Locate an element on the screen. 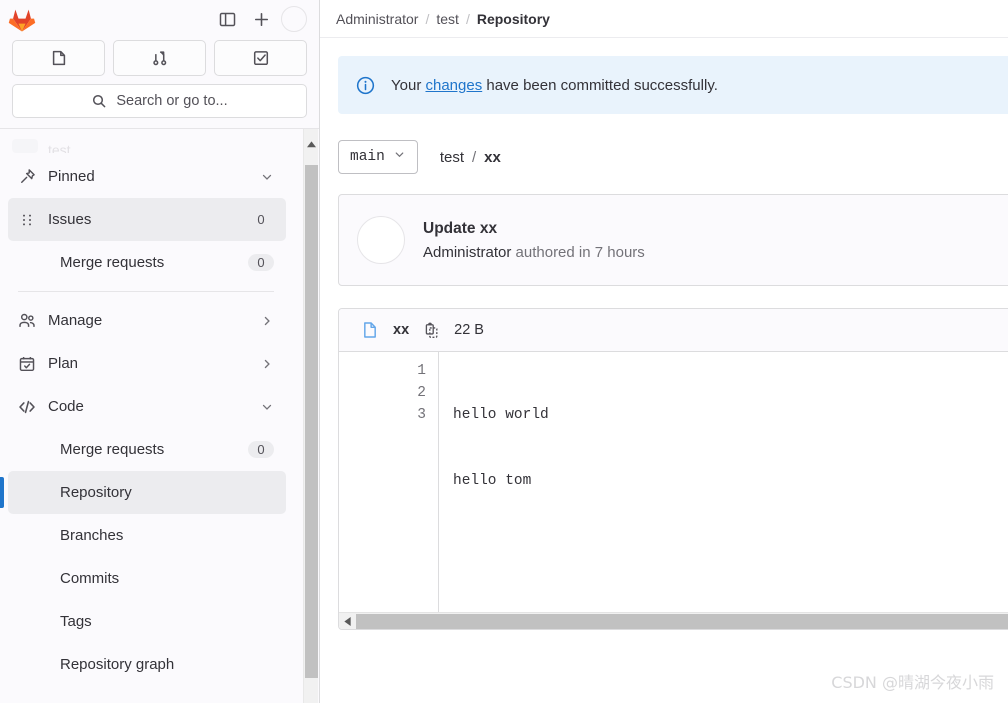  commit-author-name: Administrator is located at coordinates (467, 252).